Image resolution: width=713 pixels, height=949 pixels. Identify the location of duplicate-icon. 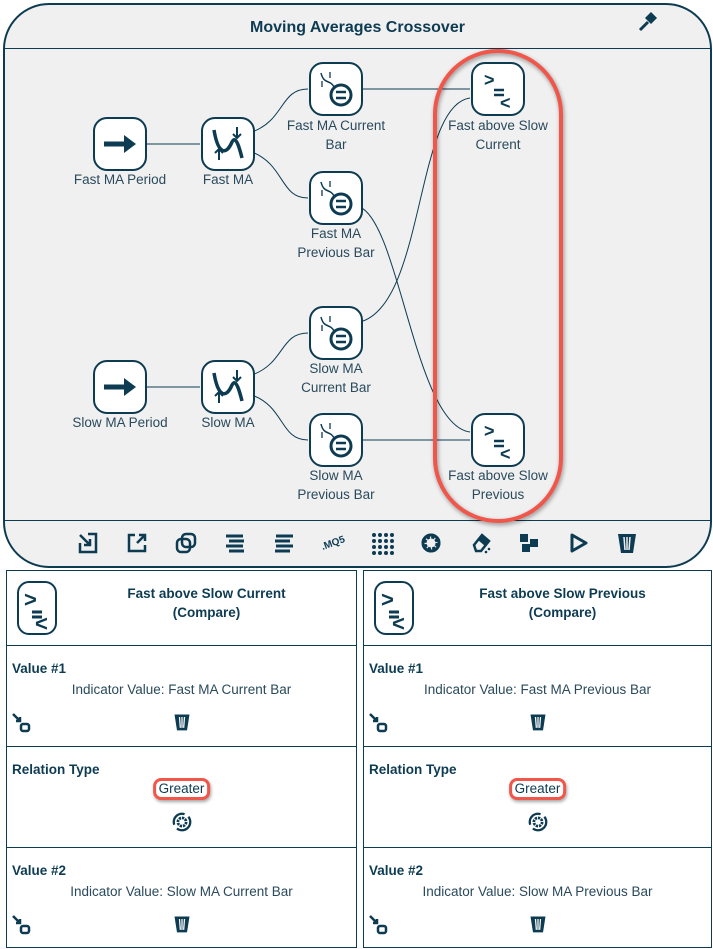
(186, 543).